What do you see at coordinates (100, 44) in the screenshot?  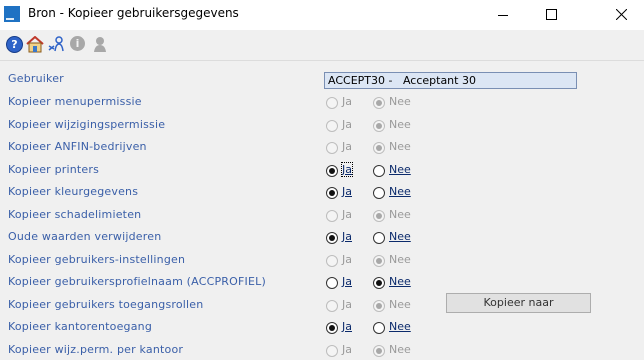 I see `person-icon` at bounding box center [100, 44].